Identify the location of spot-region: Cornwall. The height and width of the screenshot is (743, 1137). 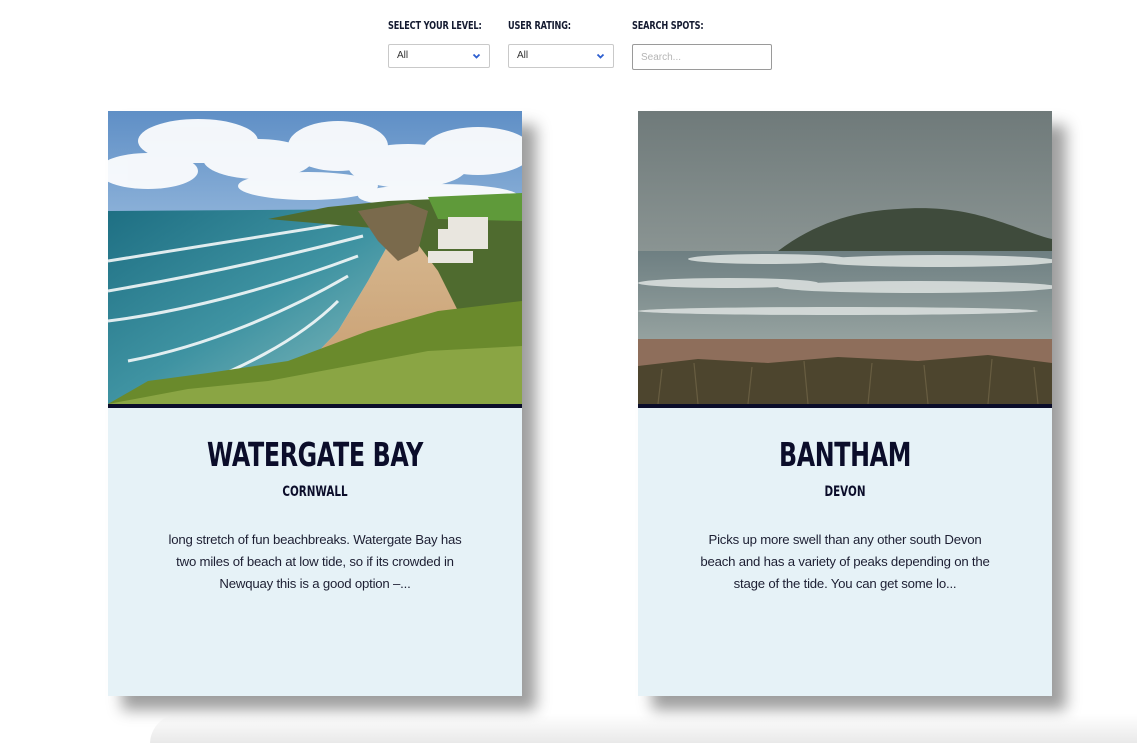
(315, 492).